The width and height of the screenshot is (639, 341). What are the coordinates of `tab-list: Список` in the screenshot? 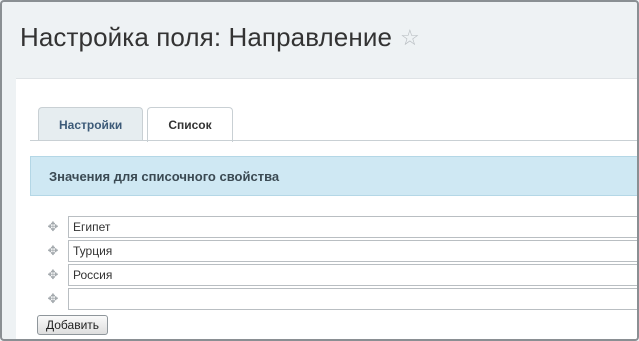 It's located at (190, 124).